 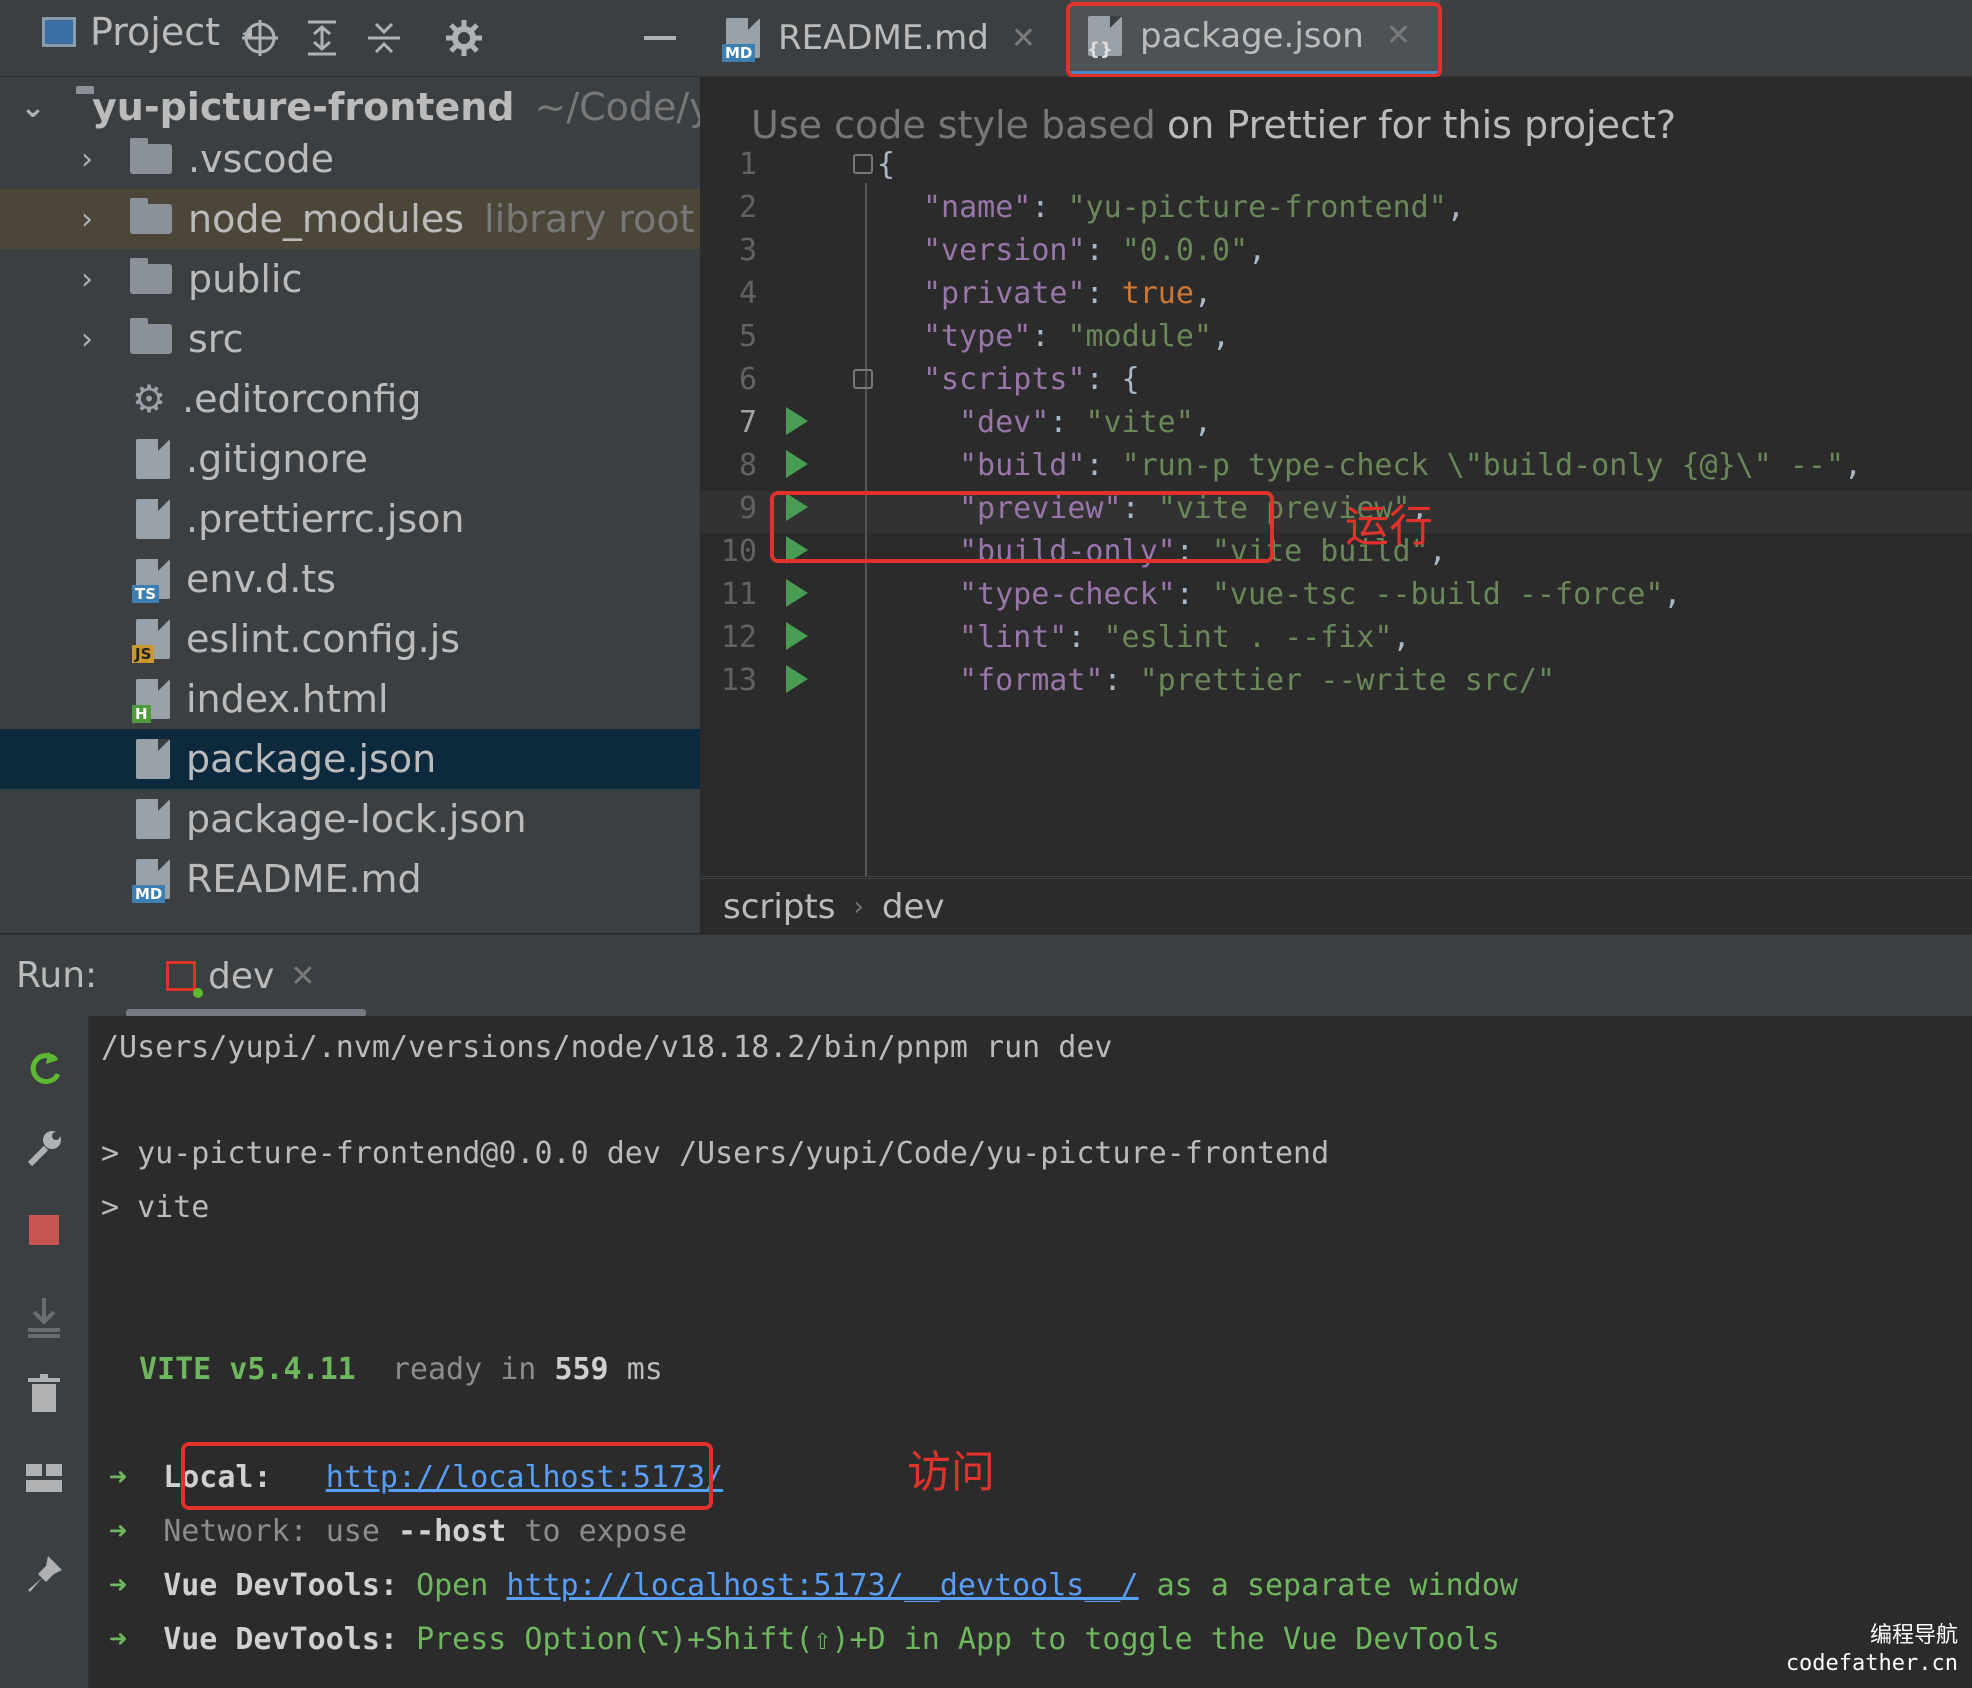 What do you see at coordinates (660, 38) in the screenshot?
I see `minimize-icon` at bounding box center [660, 38].